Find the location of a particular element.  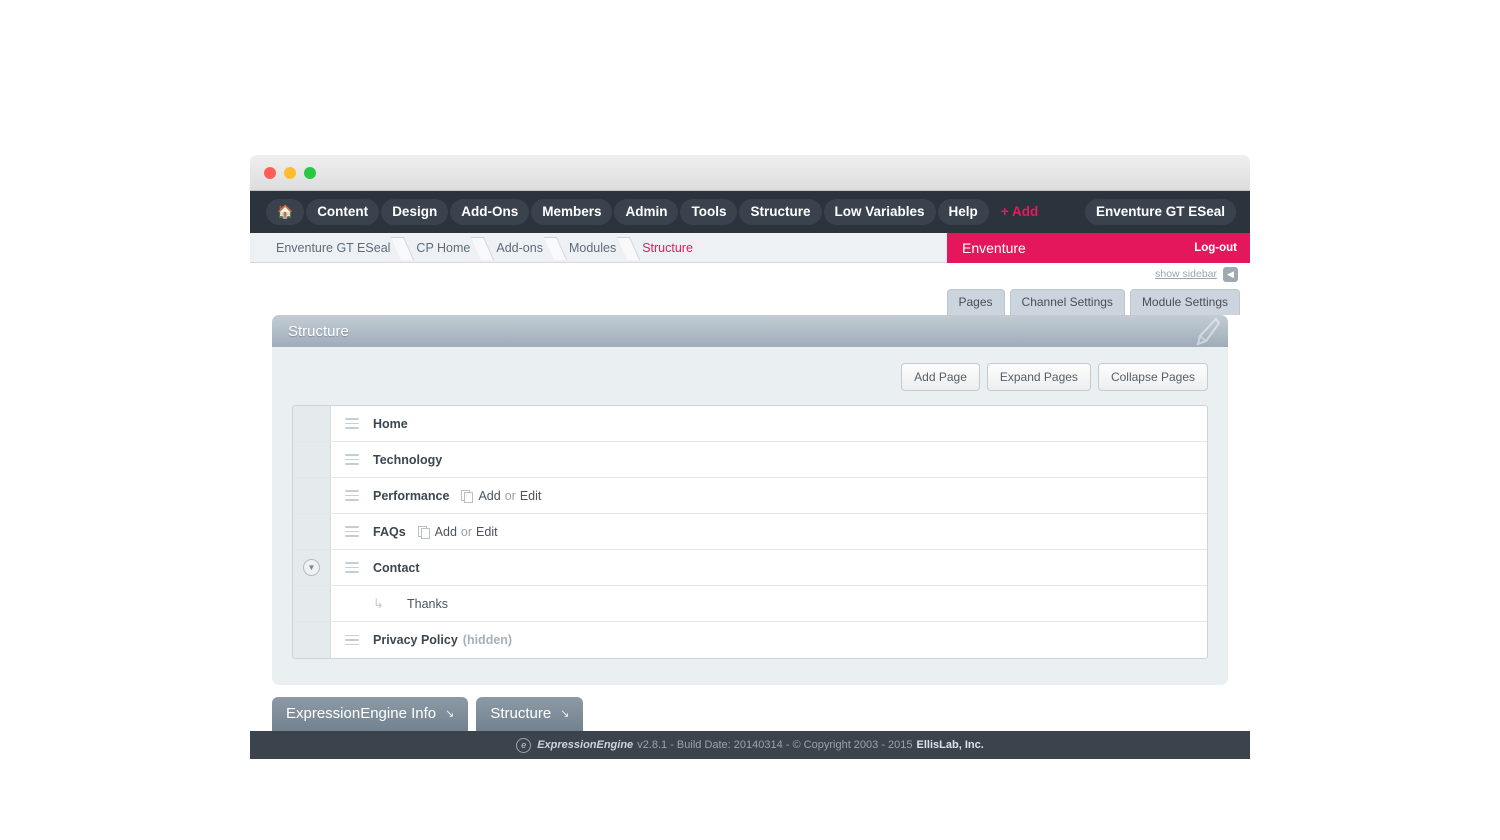

table-row: FAQs Add or Edit is located at coordinates (750, 532).